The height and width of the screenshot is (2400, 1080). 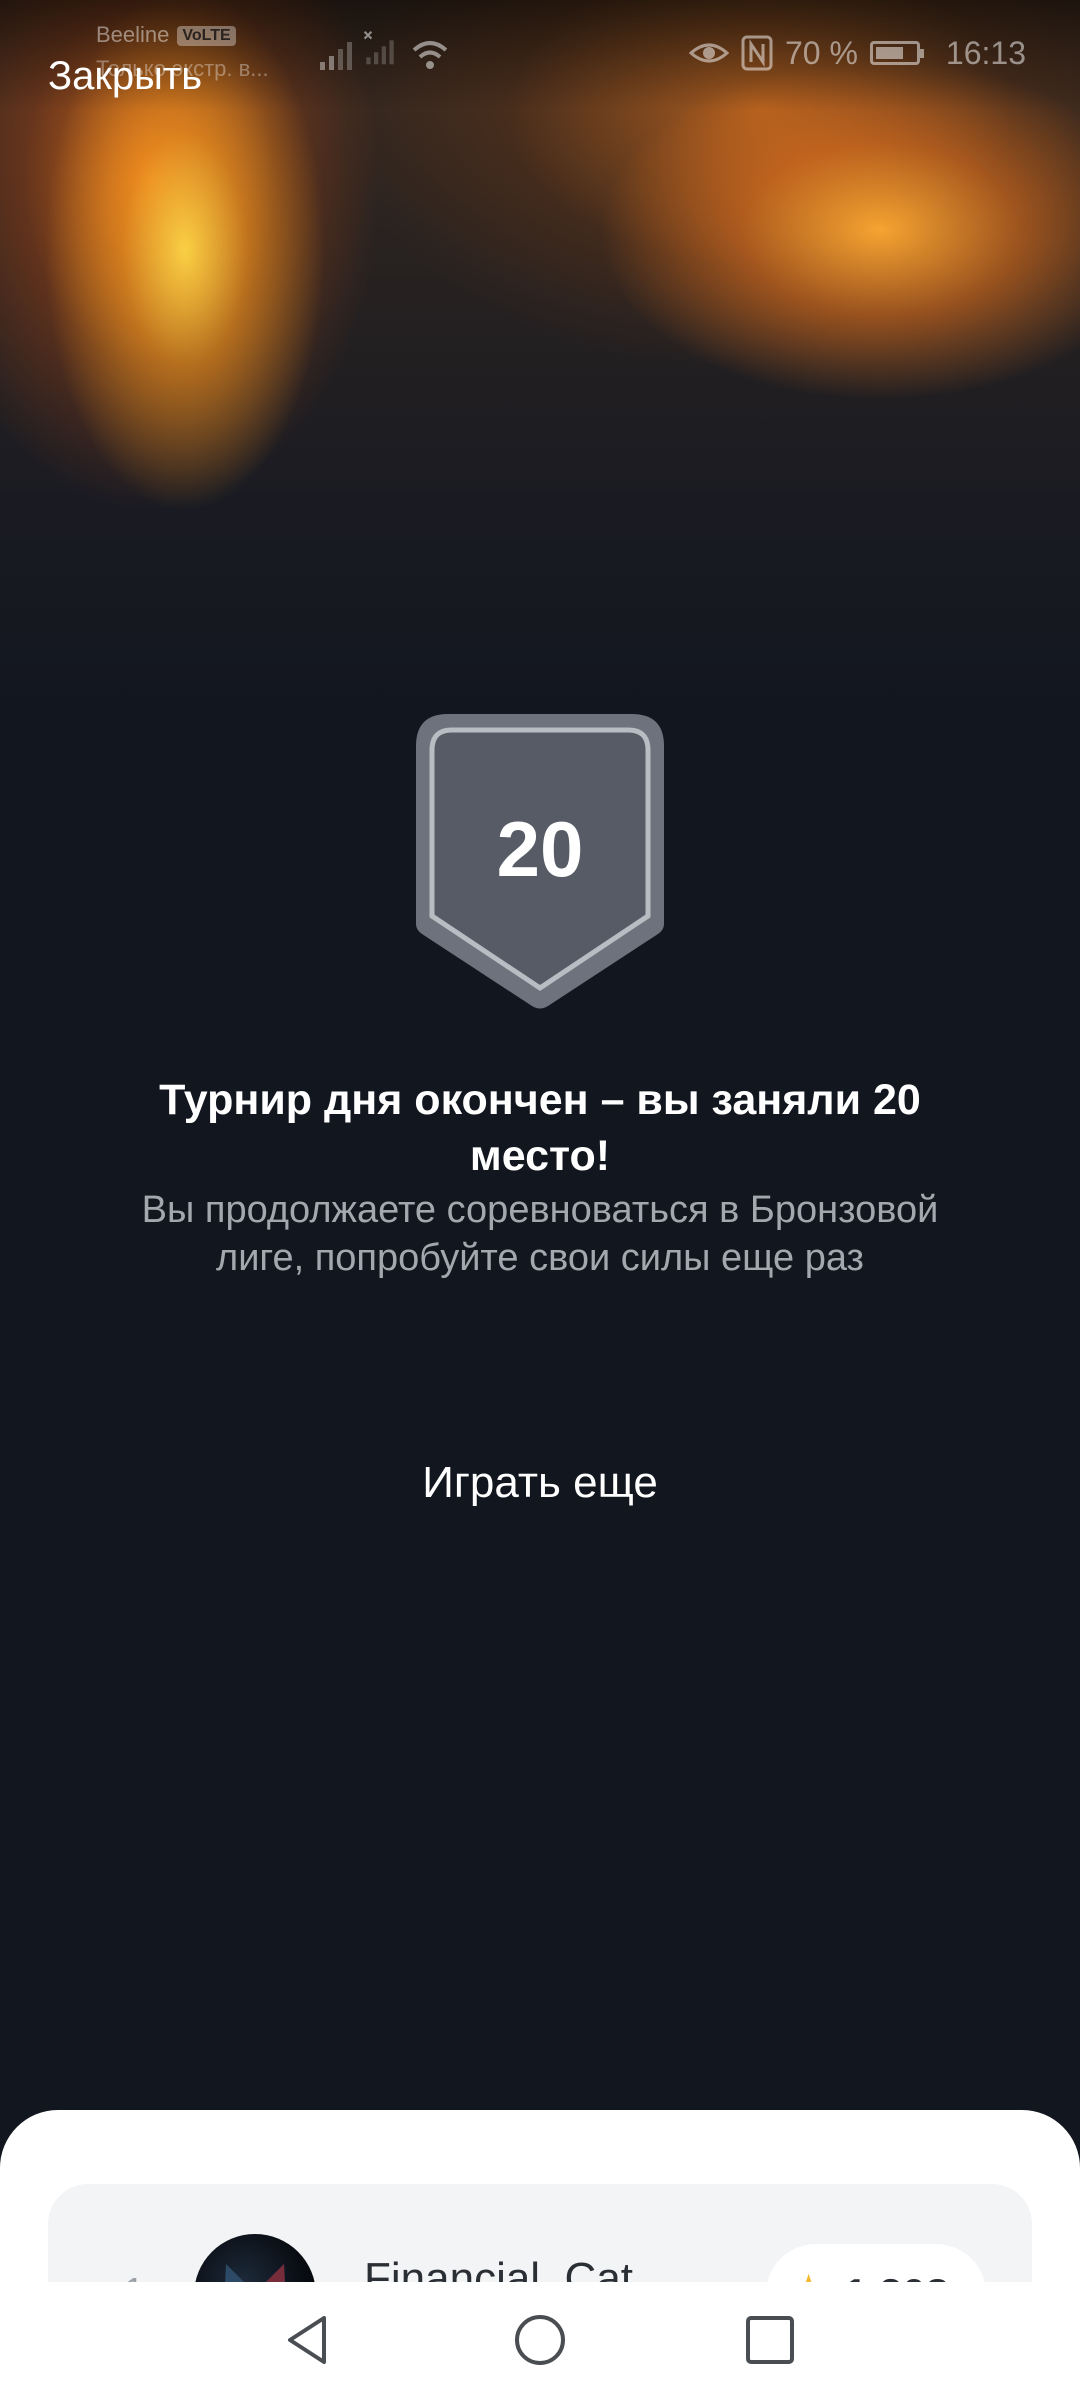 I want to click on place-number: 20, so click(x=540, y=849).